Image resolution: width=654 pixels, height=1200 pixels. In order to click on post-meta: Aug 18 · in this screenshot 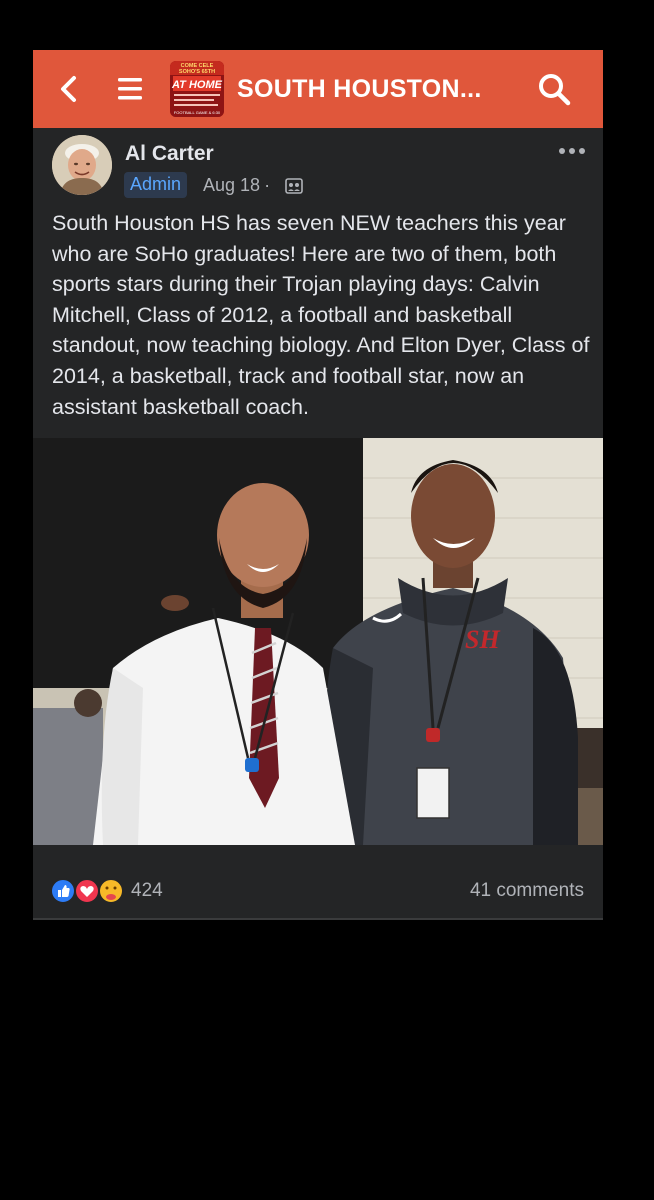, I will do `click(238, 185)`.